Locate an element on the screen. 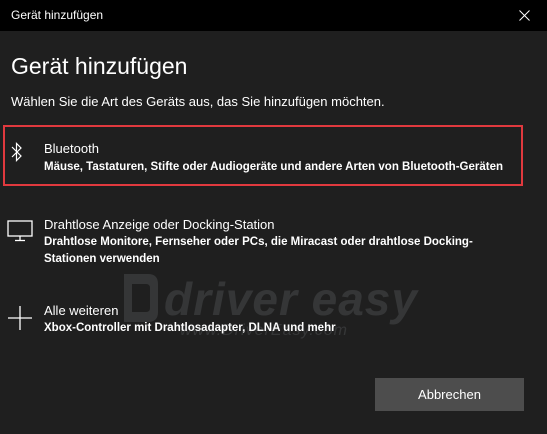 This screenshot has height=434, width=547. monitor-icon is located at coordinates (20, 233).